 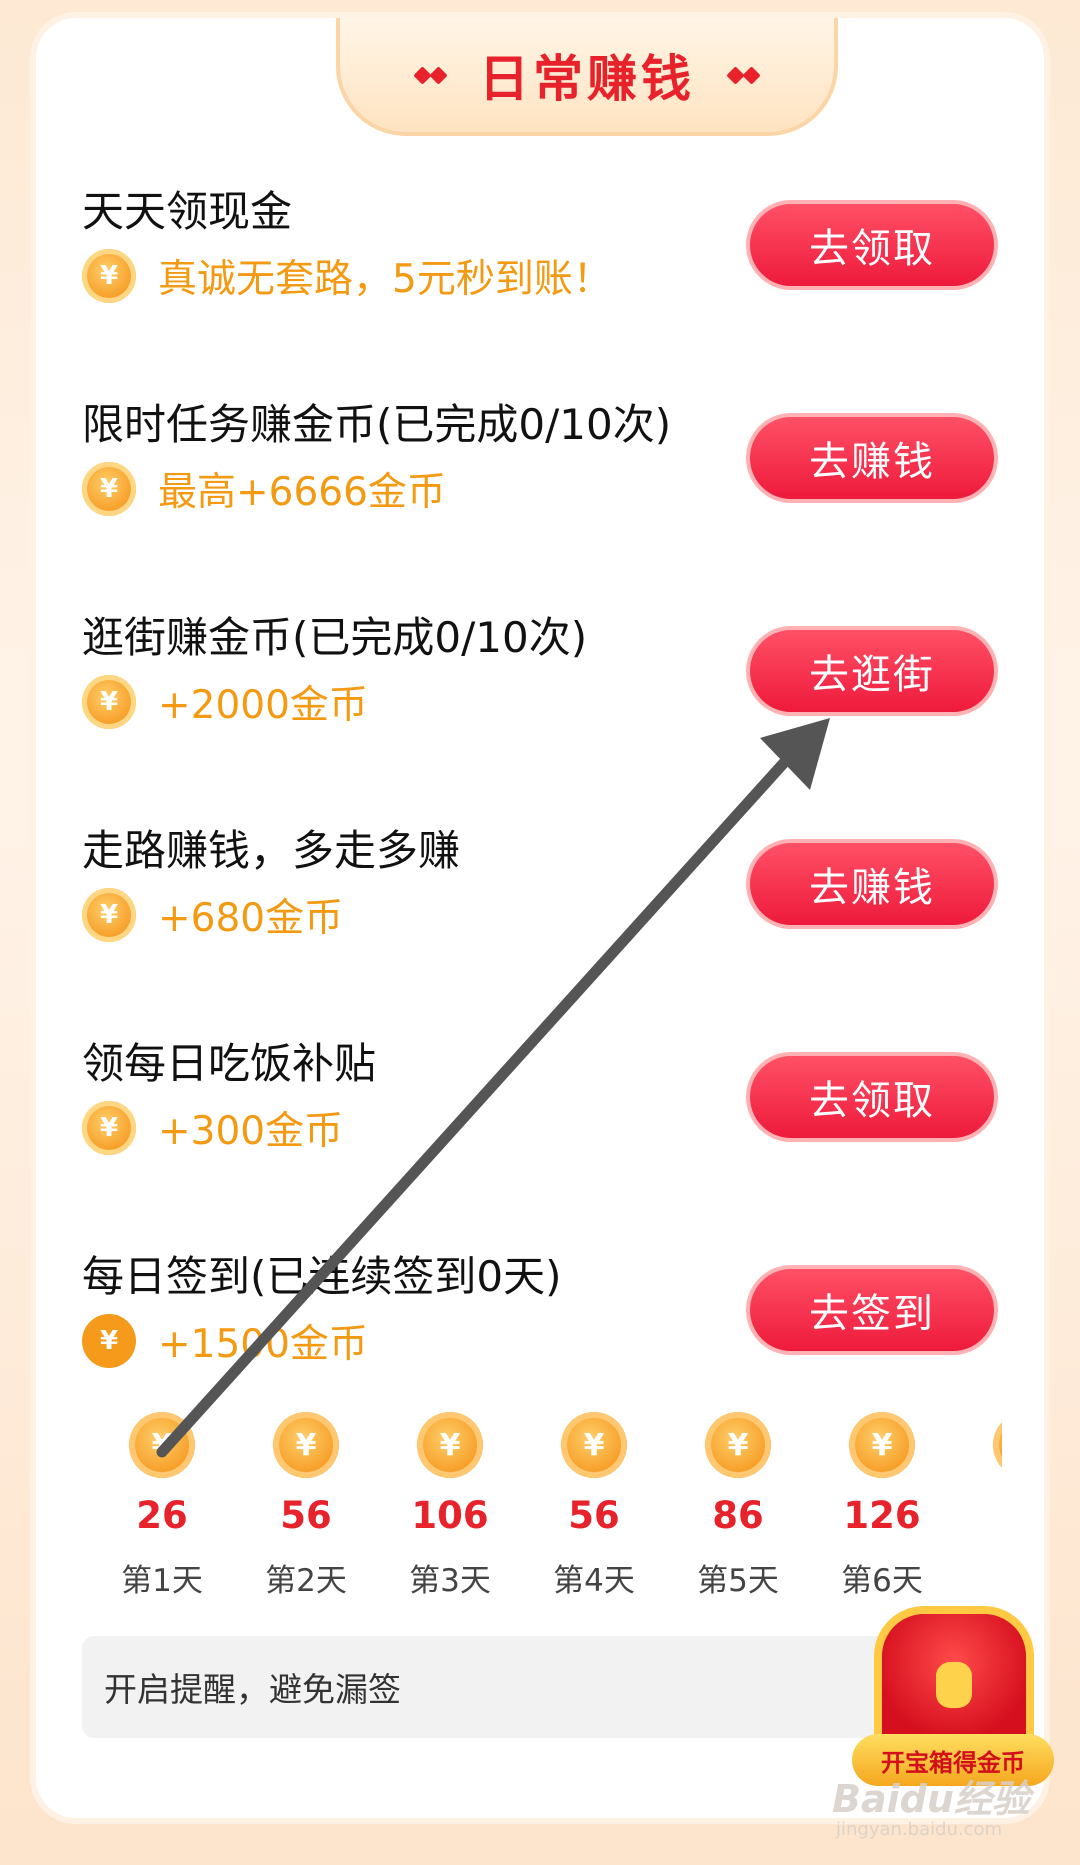 What do you see at coordinates (251, 1131) in the screenshot?
I see `reward-text: +300金币` at bounding box center [251, 1131].